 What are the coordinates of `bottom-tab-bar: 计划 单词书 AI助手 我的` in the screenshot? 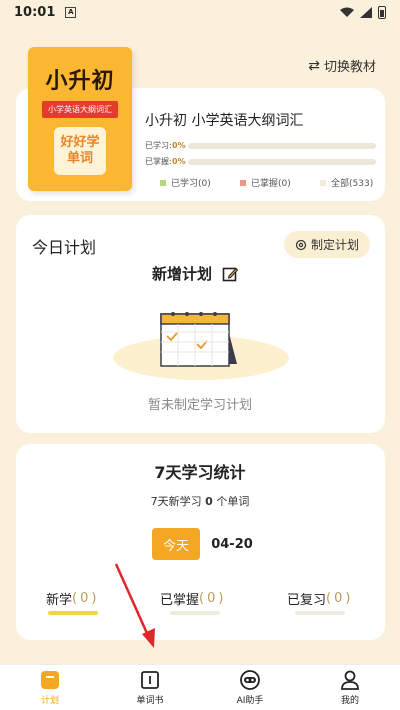 It's located at (200, 687).